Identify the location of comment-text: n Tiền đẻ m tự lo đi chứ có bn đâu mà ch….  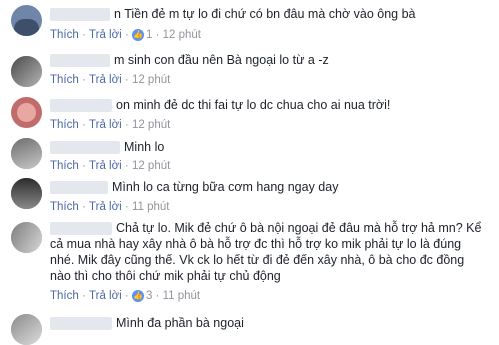
(265, 14).